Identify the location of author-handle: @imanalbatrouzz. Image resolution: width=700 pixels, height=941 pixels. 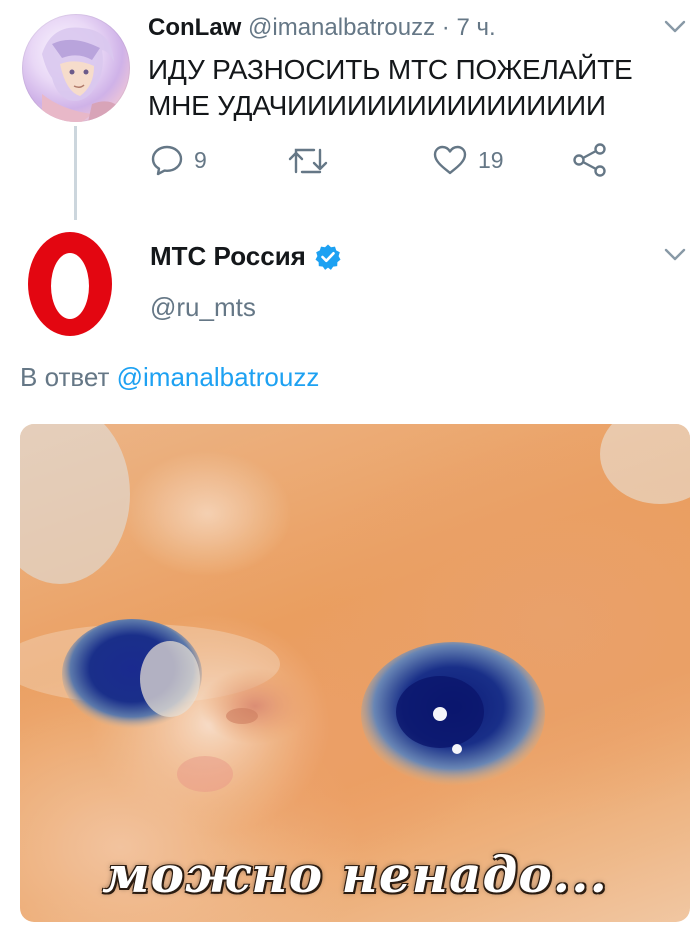
(341, 27).